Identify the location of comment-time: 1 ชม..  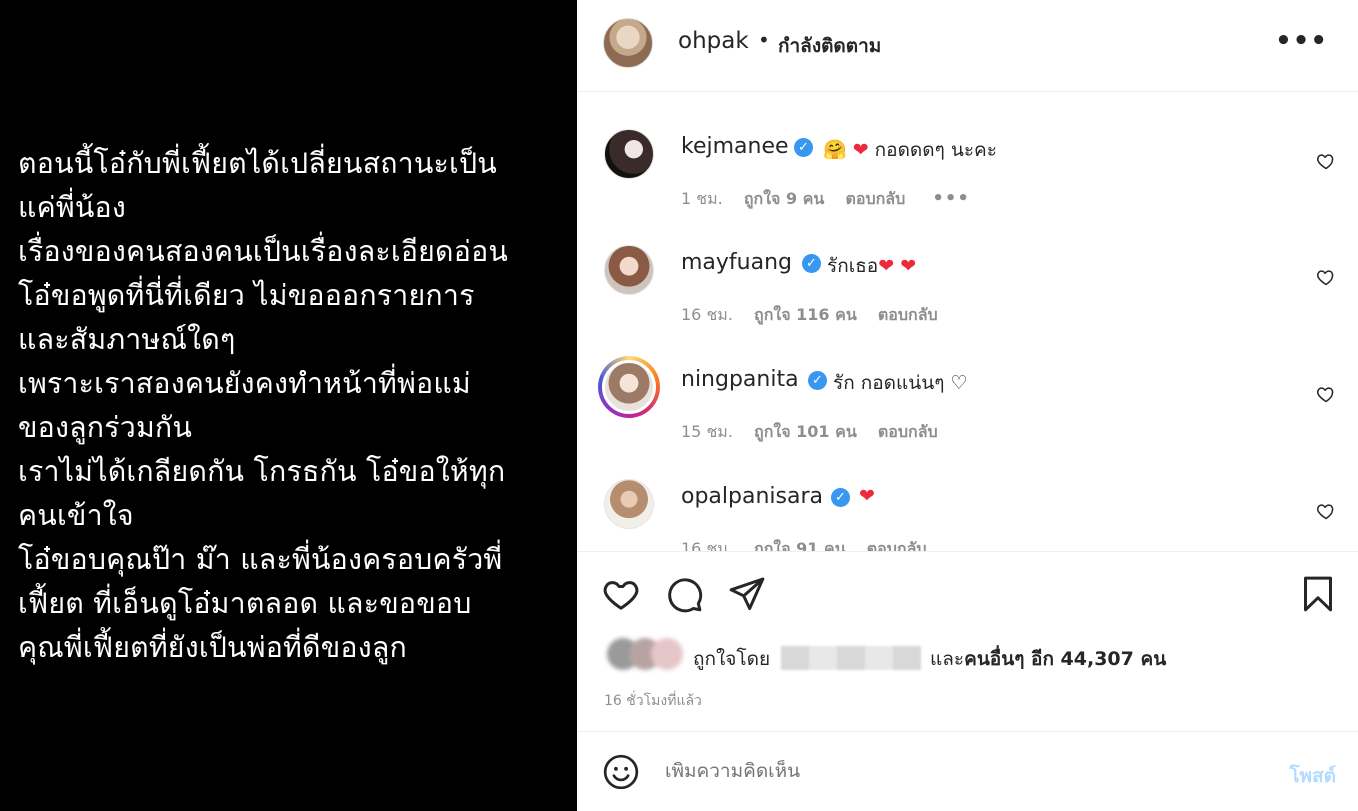
(702, 198).